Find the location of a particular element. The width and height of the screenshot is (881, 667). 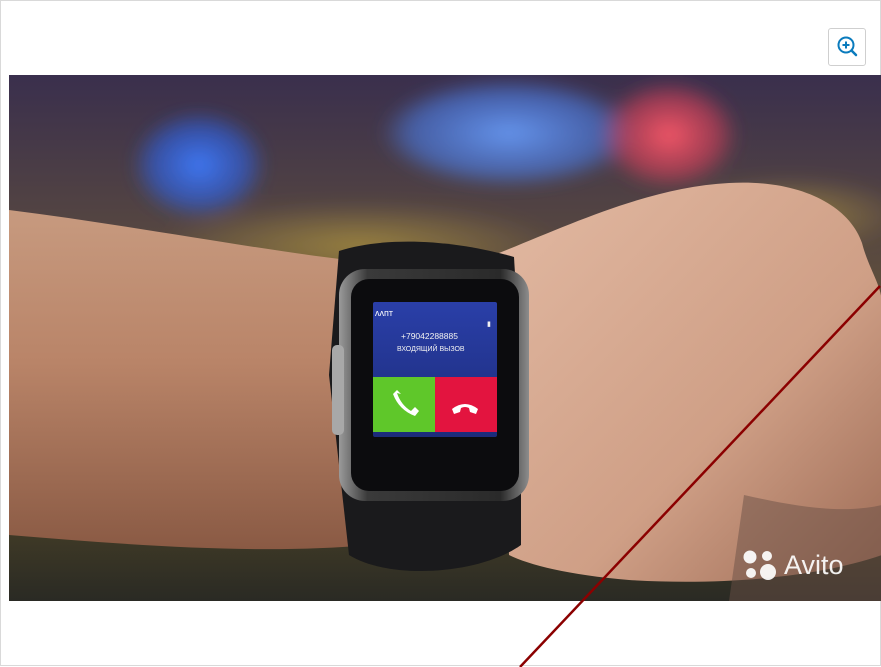

avito-brand-label: Avito is located at coordinates (814, 564).